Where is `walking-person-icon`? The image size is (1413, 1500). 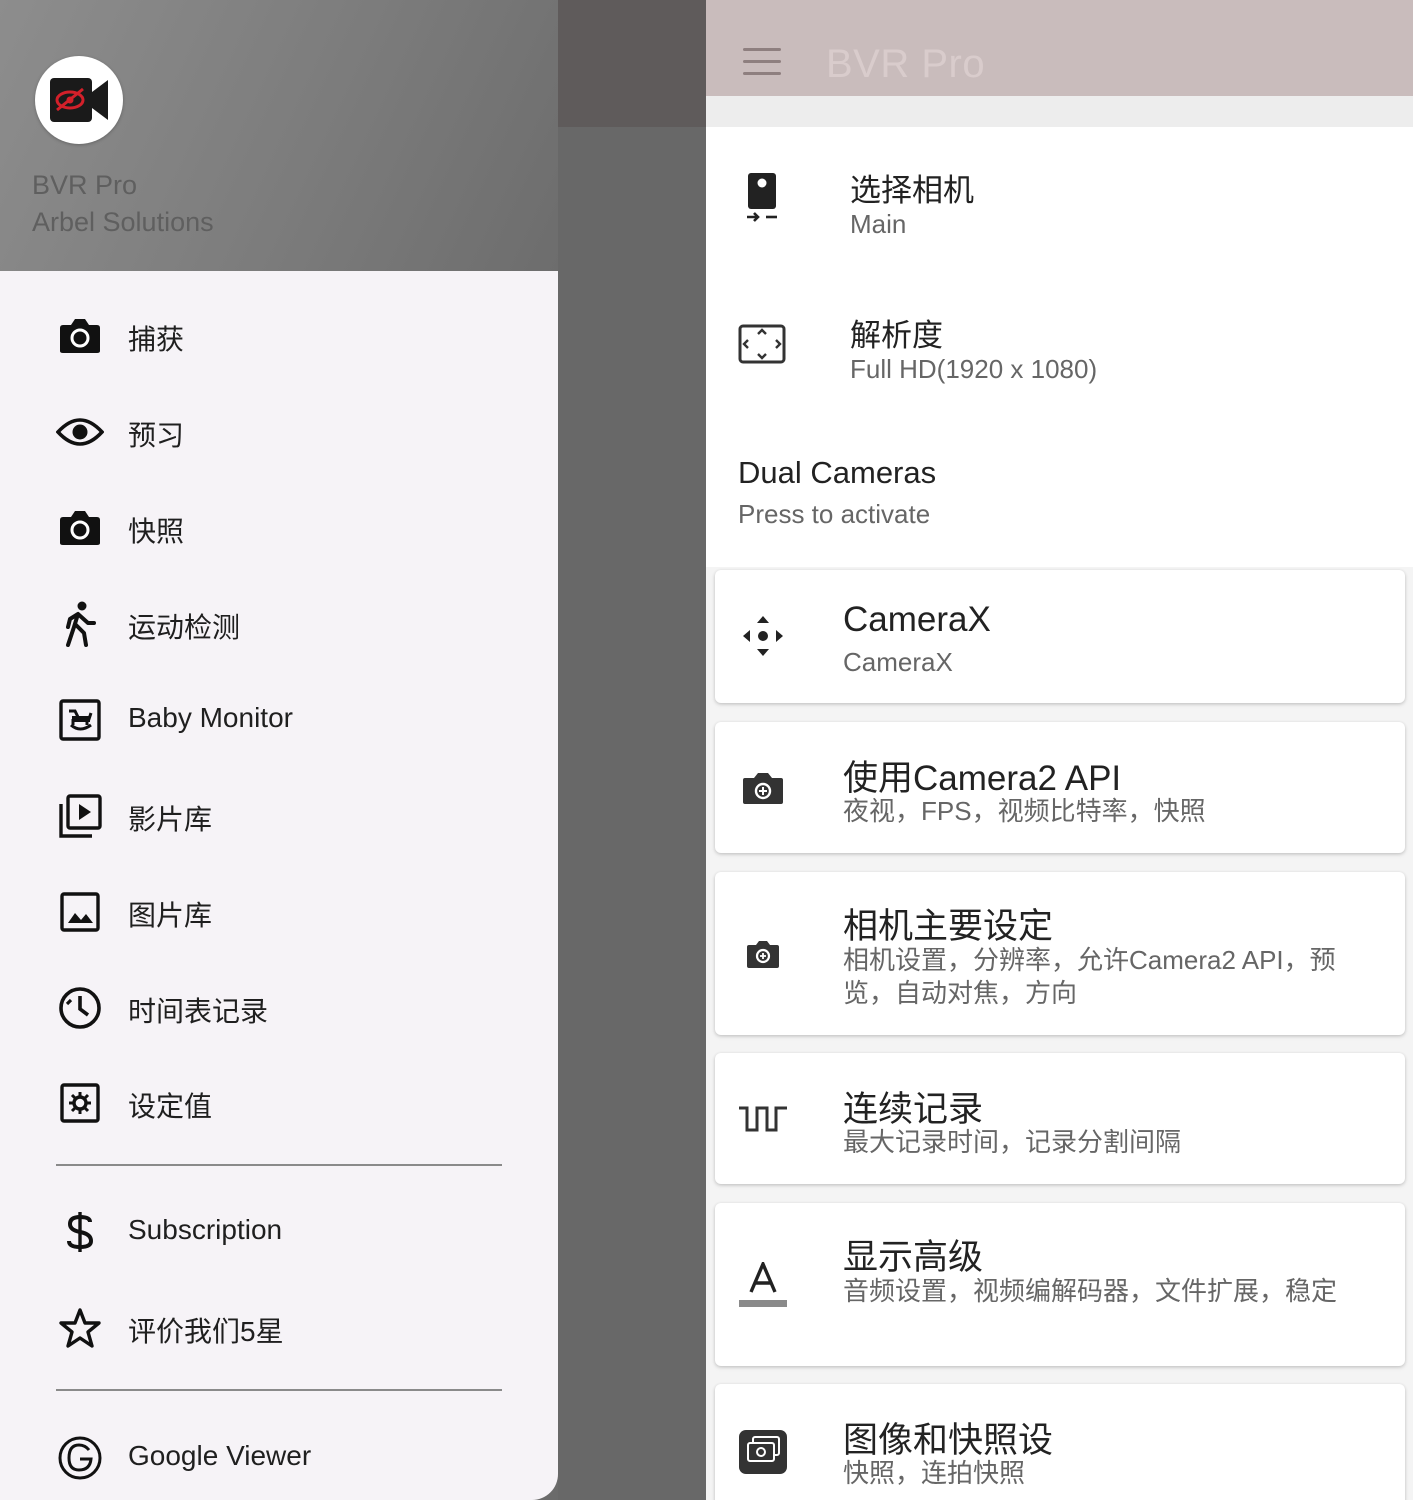 walking-person-icon is located at coordinates (80, 624).